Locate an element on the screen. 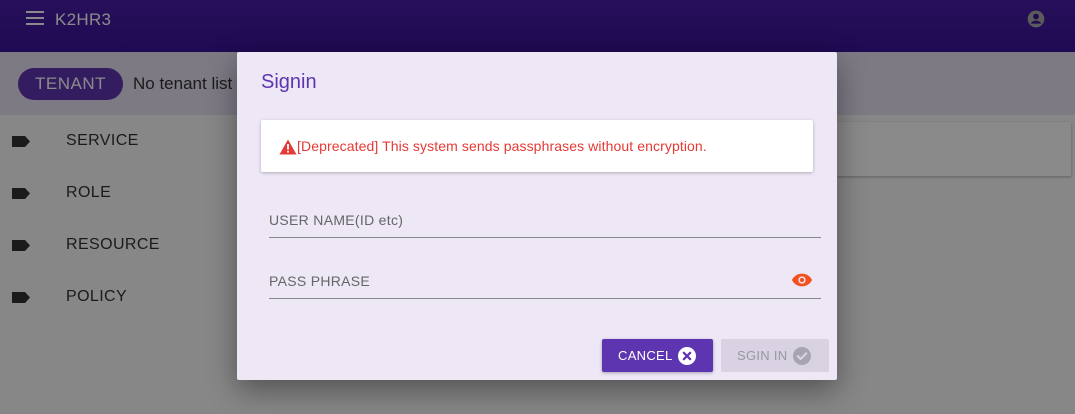 The height and width of the screenshot is (414, 1075). username-input is located at coordinates (545, 219).